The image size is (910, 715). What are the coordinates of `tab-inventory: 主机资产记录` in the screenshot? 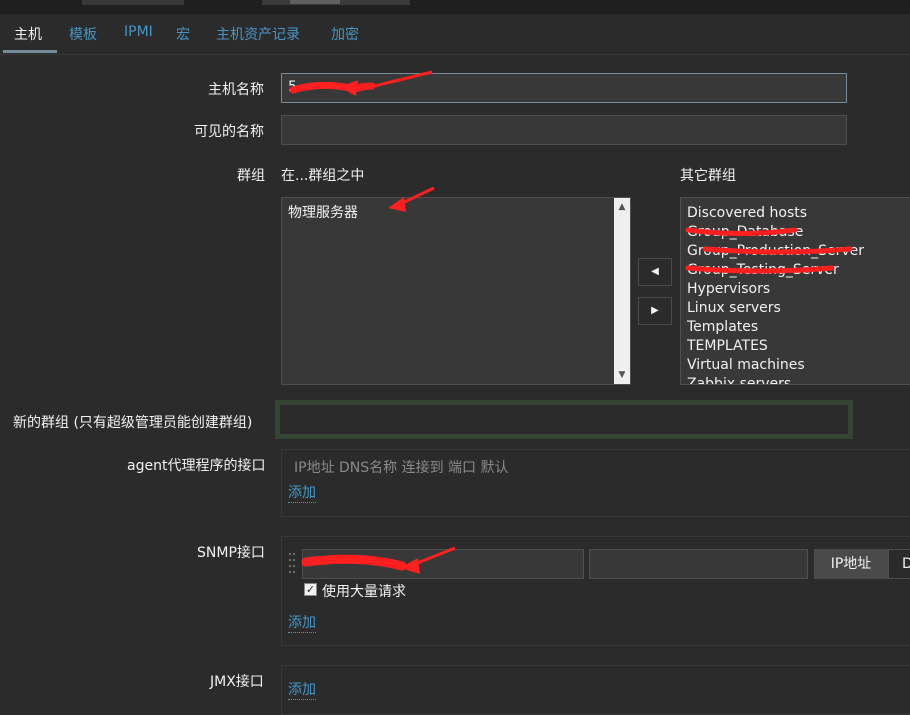 It's located at (258, 34).